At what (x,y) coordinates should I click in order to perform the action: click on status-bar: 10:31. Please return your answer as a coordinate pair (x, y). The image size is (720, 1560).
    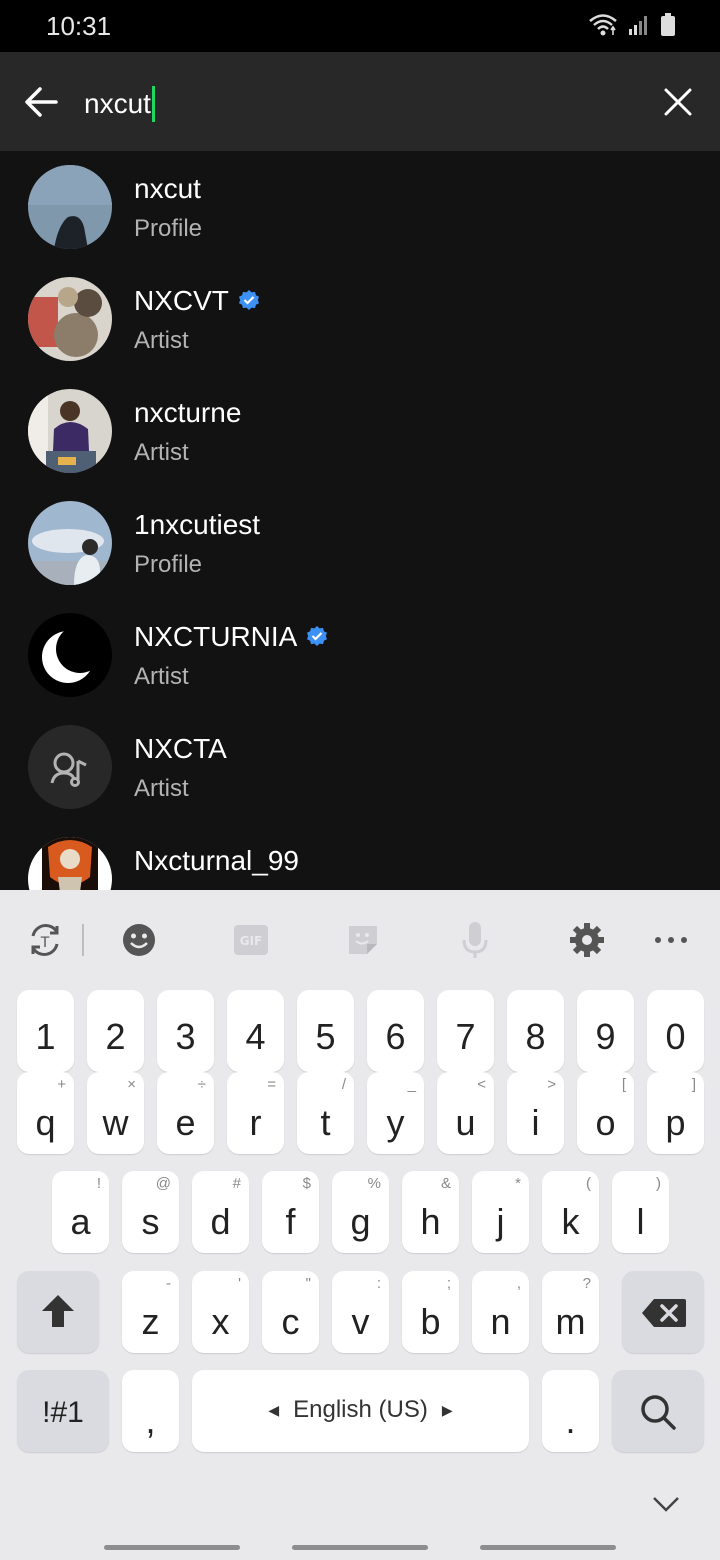
    Looking at the image, I should click on (360, 26).